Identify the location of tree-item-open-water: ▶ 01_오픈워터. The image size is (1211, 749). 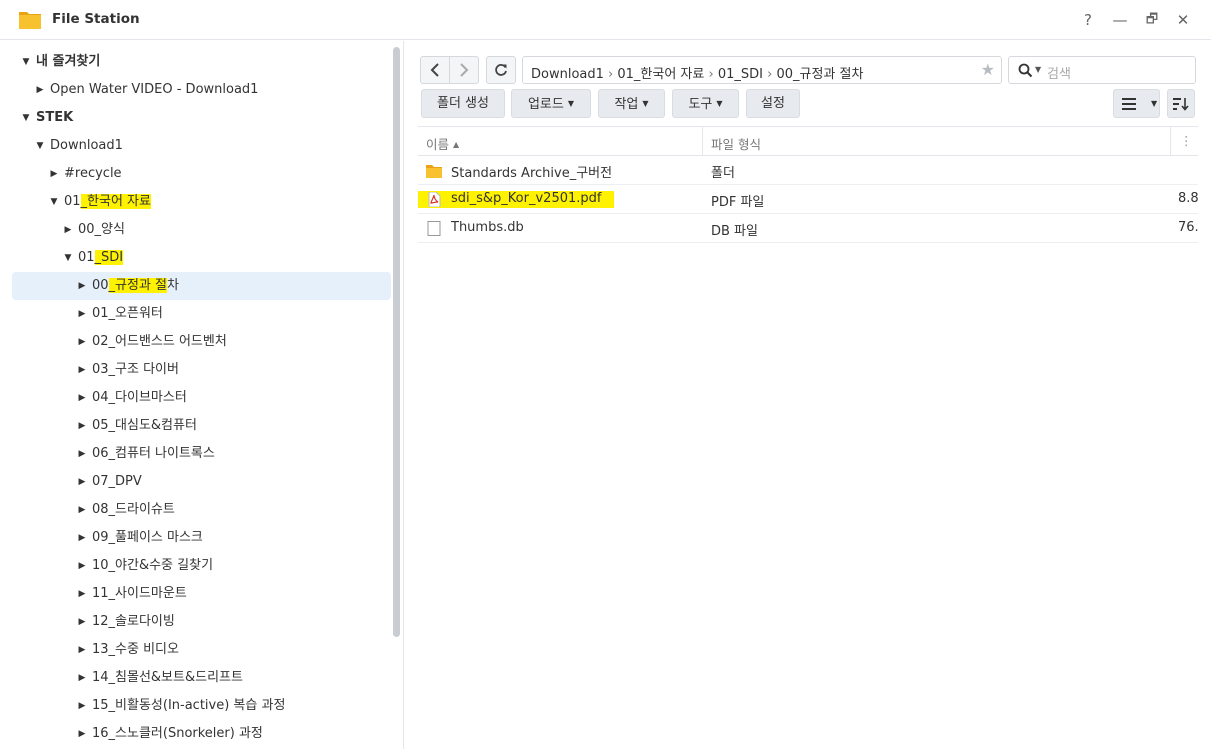
(201, 314).